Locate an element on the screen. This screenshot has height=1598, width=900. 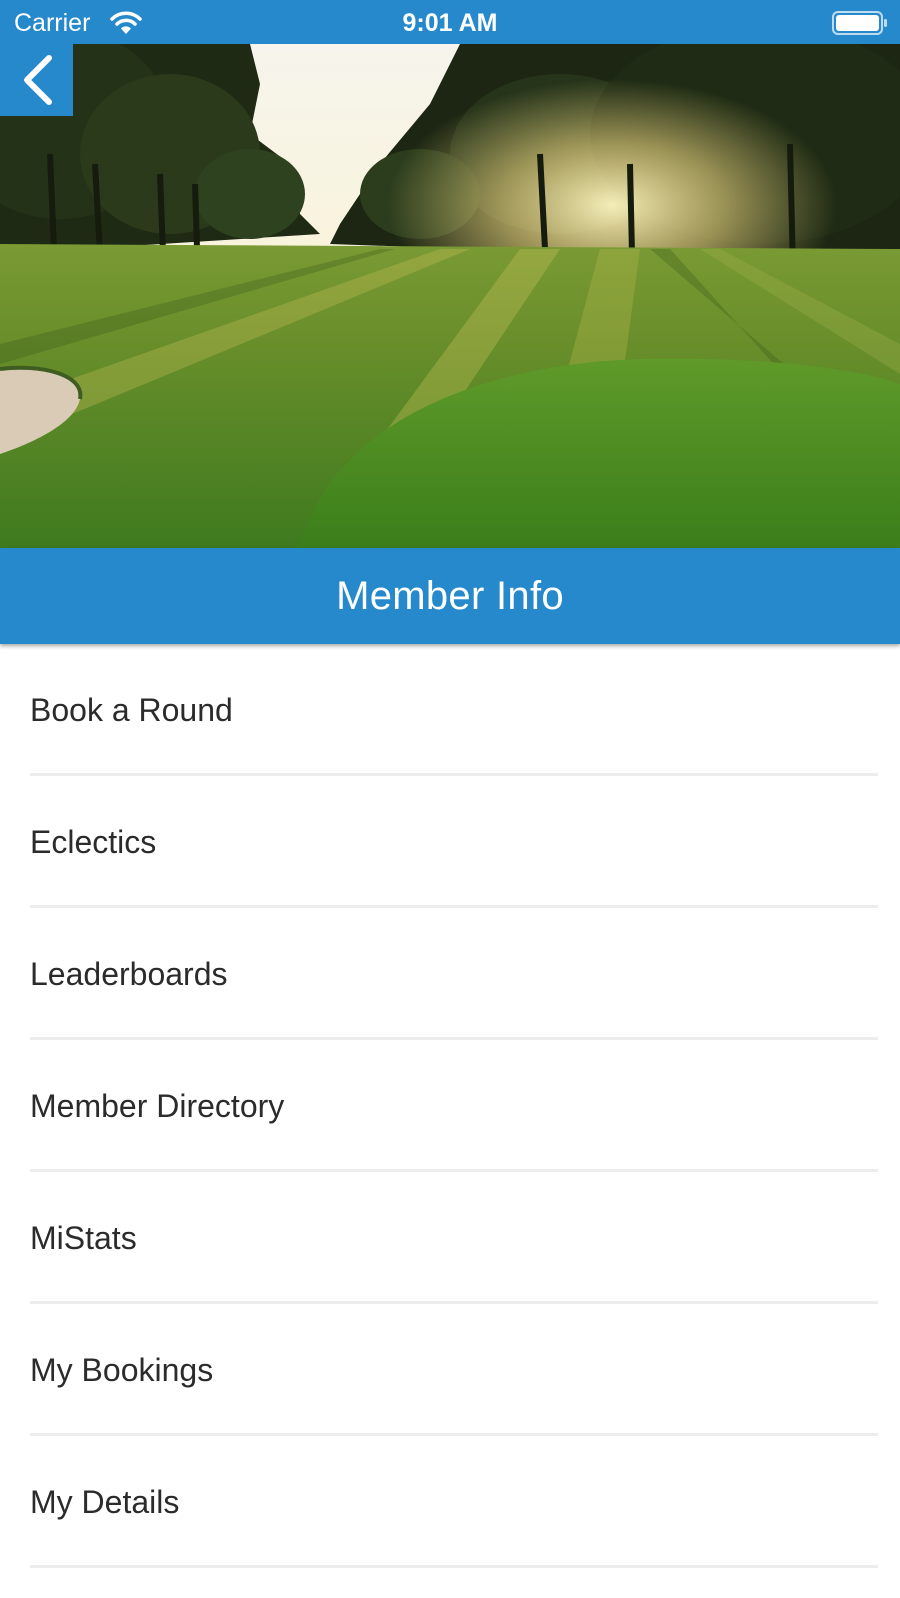
menu-item-label: MiStats is located at coordinates (83, 1238).